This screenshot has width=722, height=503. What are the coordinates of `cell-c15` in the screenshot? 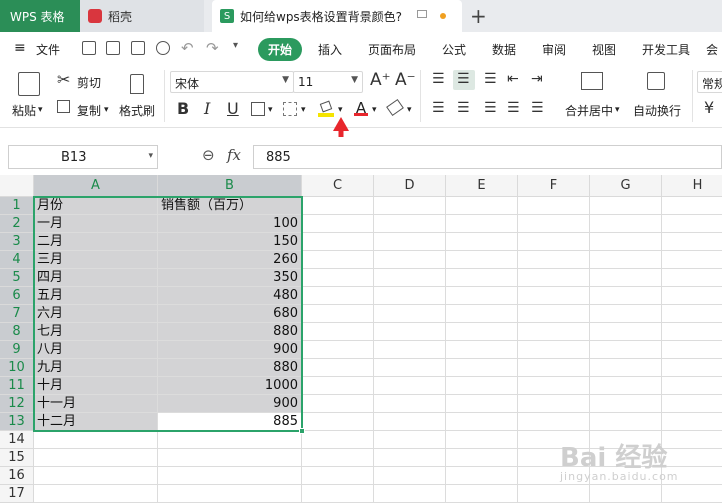 It's located at (338, 458).